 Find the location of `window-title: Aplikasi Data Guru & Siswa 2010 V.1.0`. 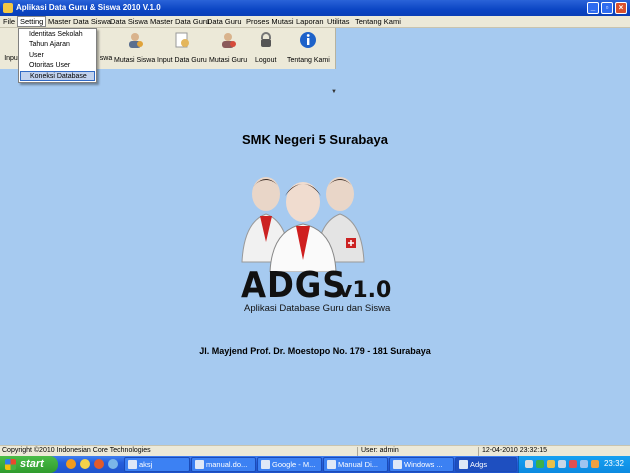

window-title: Aplikasi Data Guru & Siswa 2010 V.1.0 is located at coordinates (88, 7).